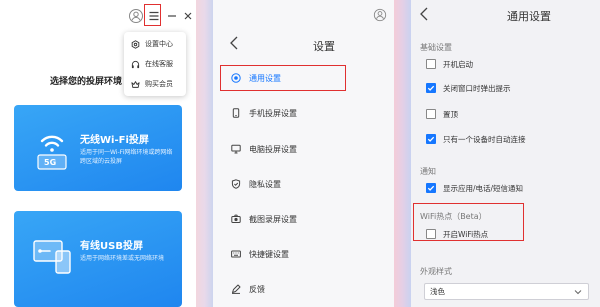 This screenshot has height=307, width=600. I want to click on usb-cast-card: 有线USB投屏 适用于网络环境差或无网络环境, so click(98, 259).